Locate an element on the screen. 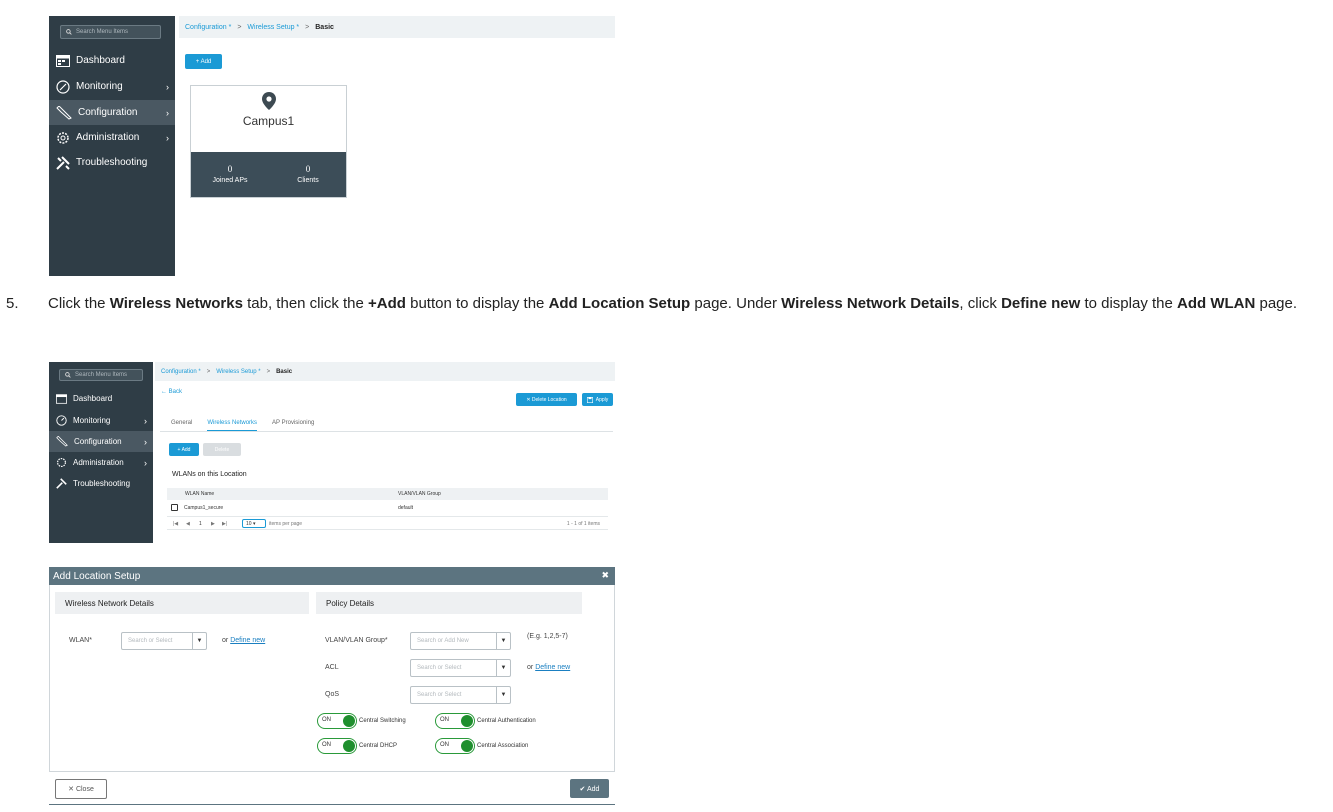 This screenshot has height=812, width=1333. location-card: Campus1 0 Joined APs 0 Clients is located at coordinates (268, 141).